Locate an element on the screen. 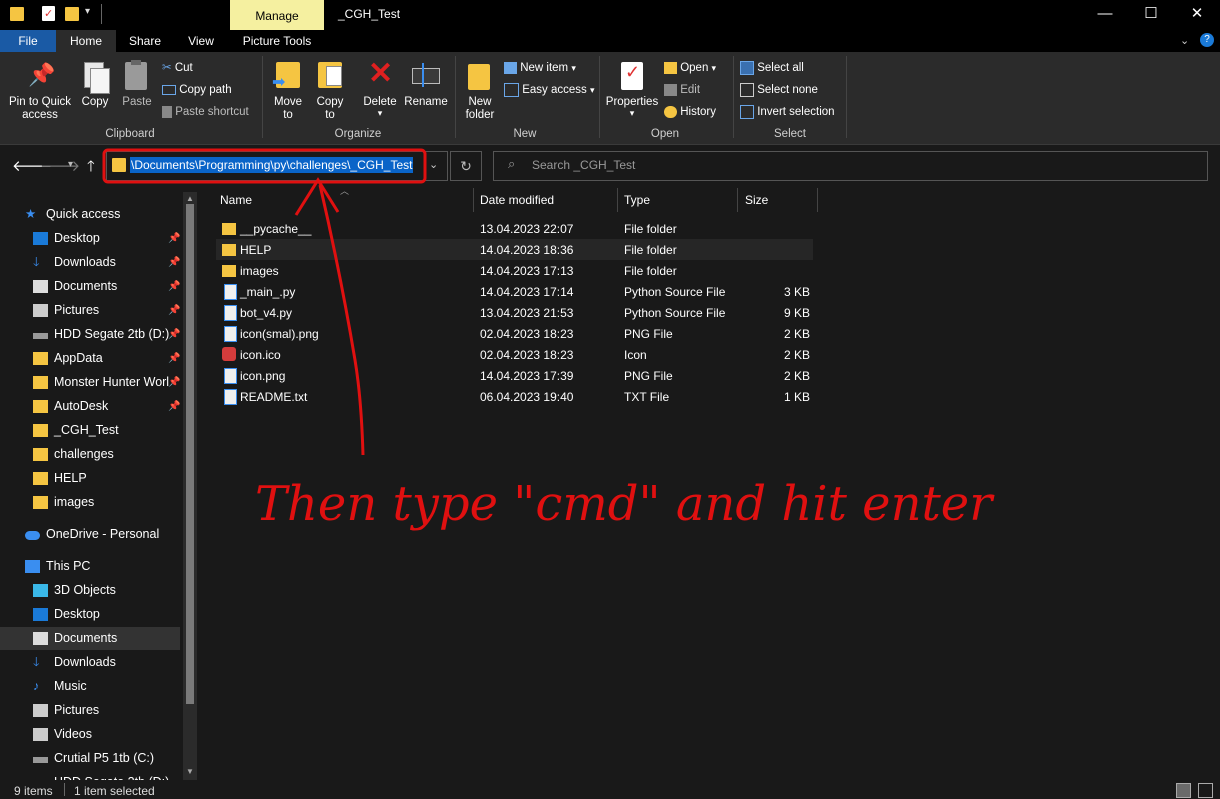 The height and width of the screenshot is (799, 1220). forward-arrow-icon: 🡒 is located at coordinates (60, 165).